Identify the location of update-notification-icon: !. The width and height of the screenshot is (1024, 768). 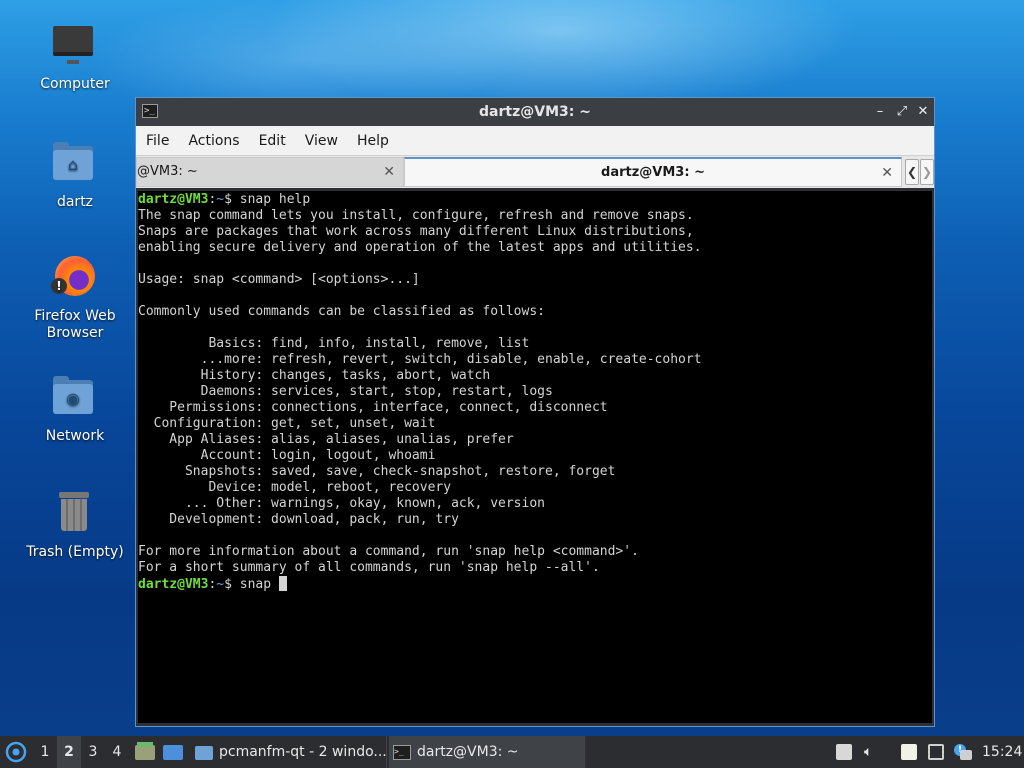
(963, 752).